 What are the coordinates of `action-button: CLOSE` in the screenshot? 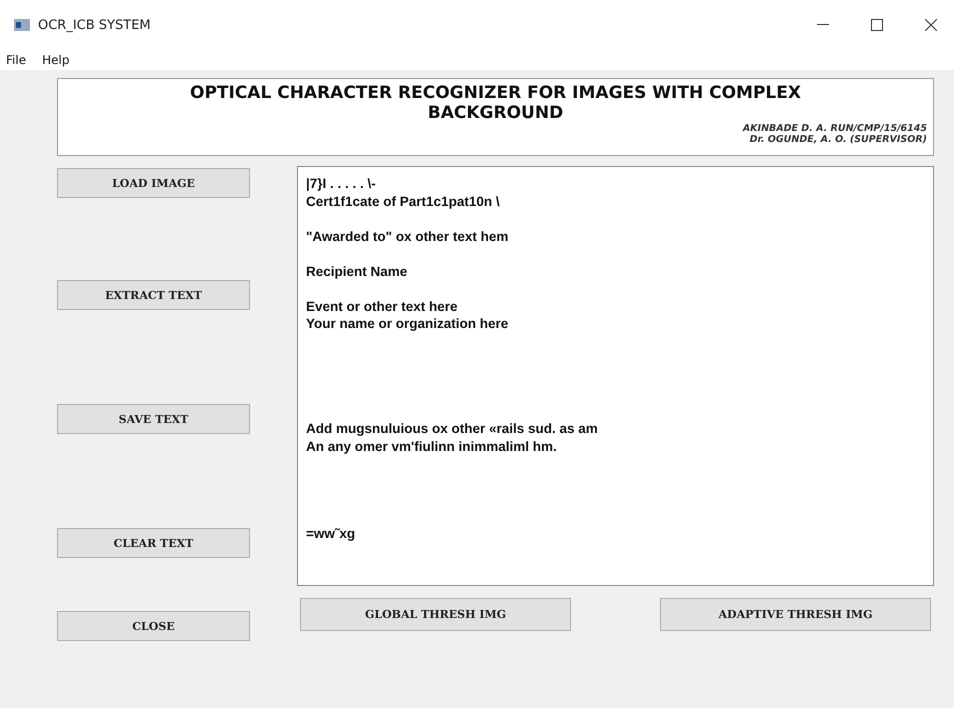 It's located at (153, 626).